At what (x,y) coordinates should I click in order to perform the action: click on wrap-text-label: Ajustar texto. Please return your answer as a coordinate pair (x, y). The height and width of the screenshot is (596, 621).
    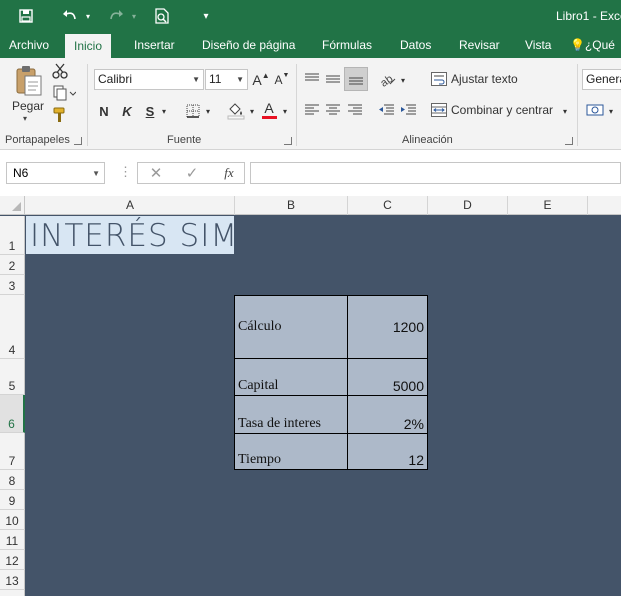
    Looking at the image, I should click on (484, 79).